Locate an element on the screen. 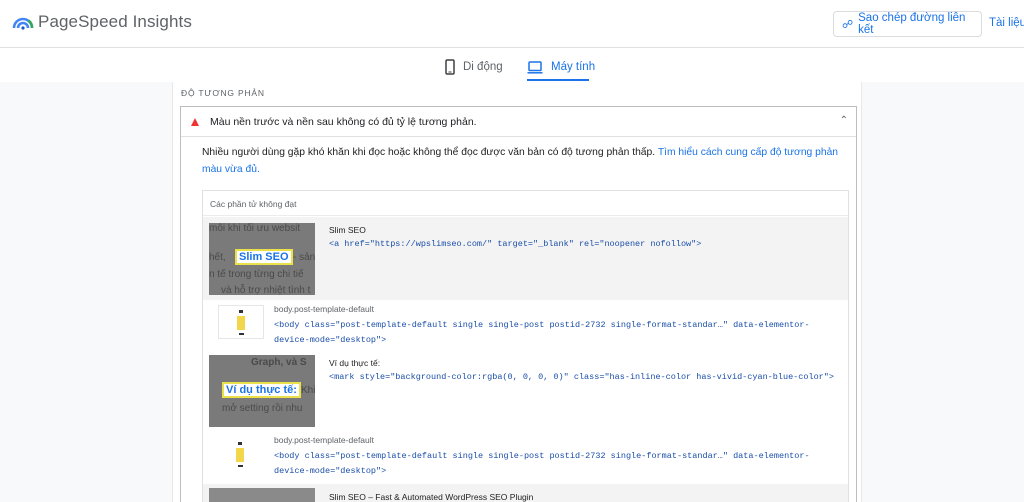 Image resolution: width=1024 pixels, height=502 pixels. table-header: Các phần tử không đạt is located at coordinates (525, 203).